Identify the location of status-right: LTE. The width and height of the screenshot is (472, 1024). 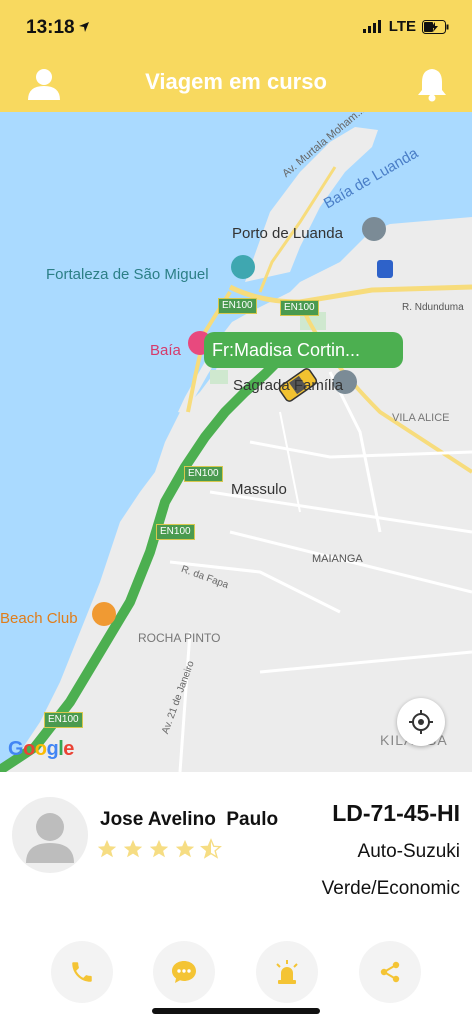
(406, 26).